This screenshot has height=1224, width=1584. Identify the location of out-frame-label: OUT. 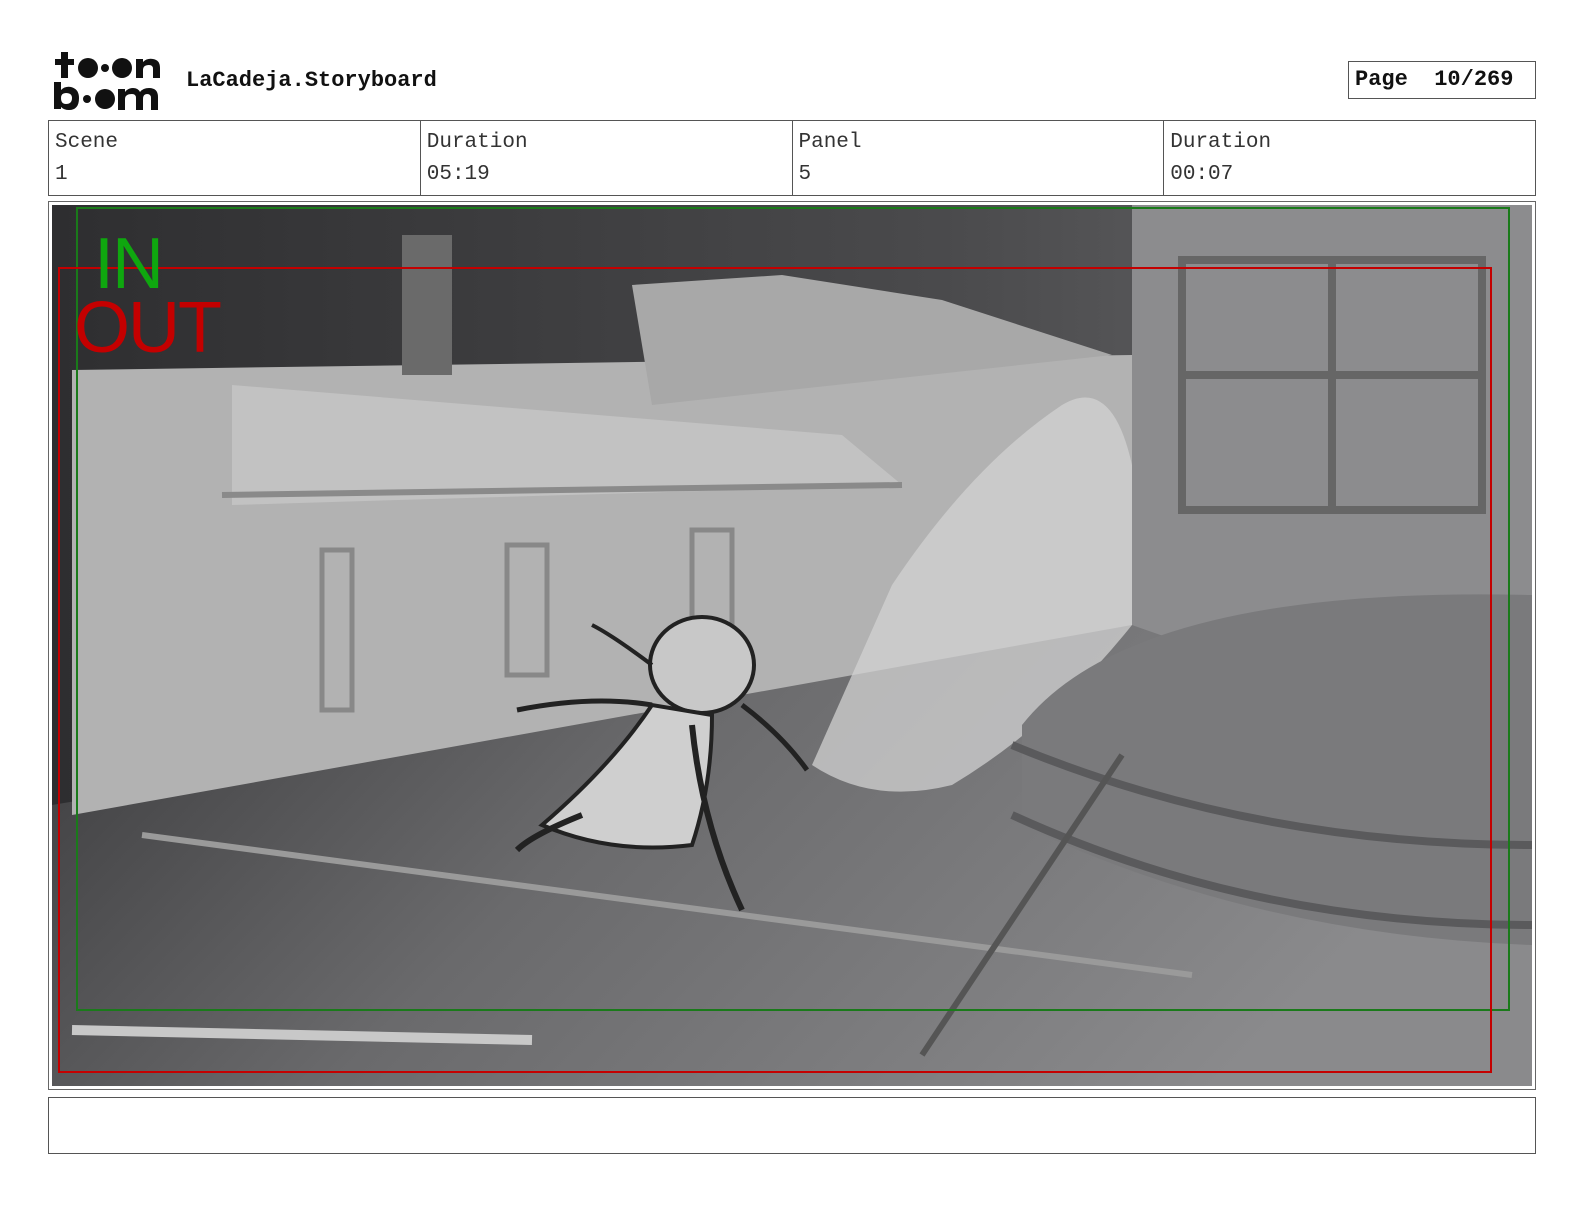
(148, 328).